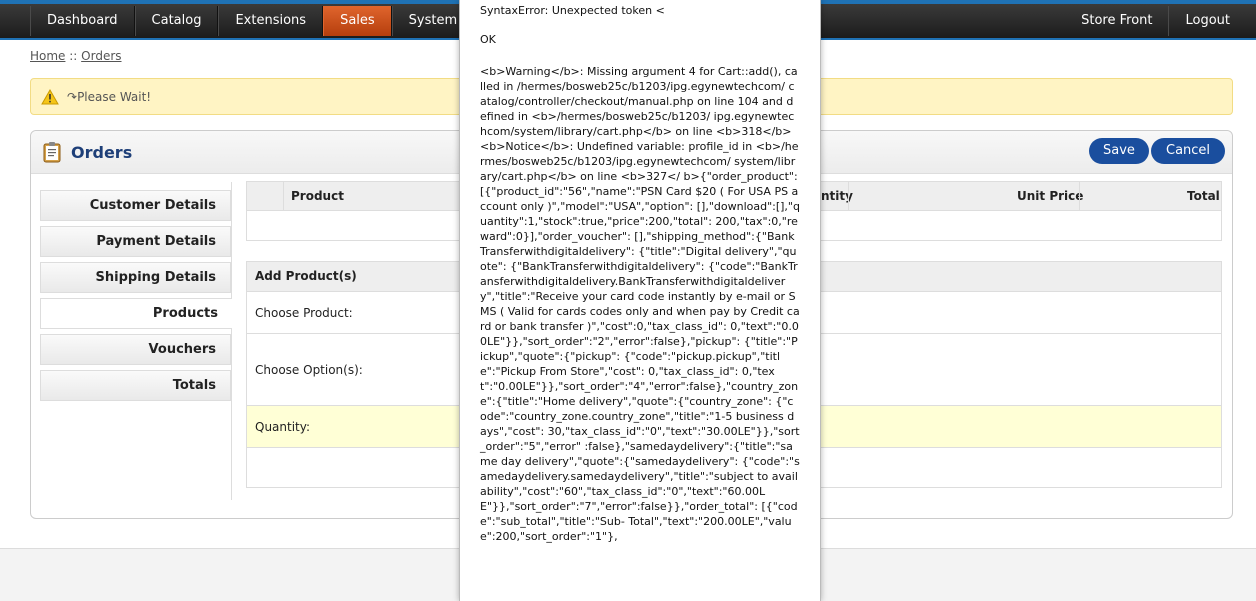 This screenshot has height=601, width=1256. Describe the element at coordinates (101, 56) in the screenshot. I see `breadcrumb-orders: Orders` at that location.